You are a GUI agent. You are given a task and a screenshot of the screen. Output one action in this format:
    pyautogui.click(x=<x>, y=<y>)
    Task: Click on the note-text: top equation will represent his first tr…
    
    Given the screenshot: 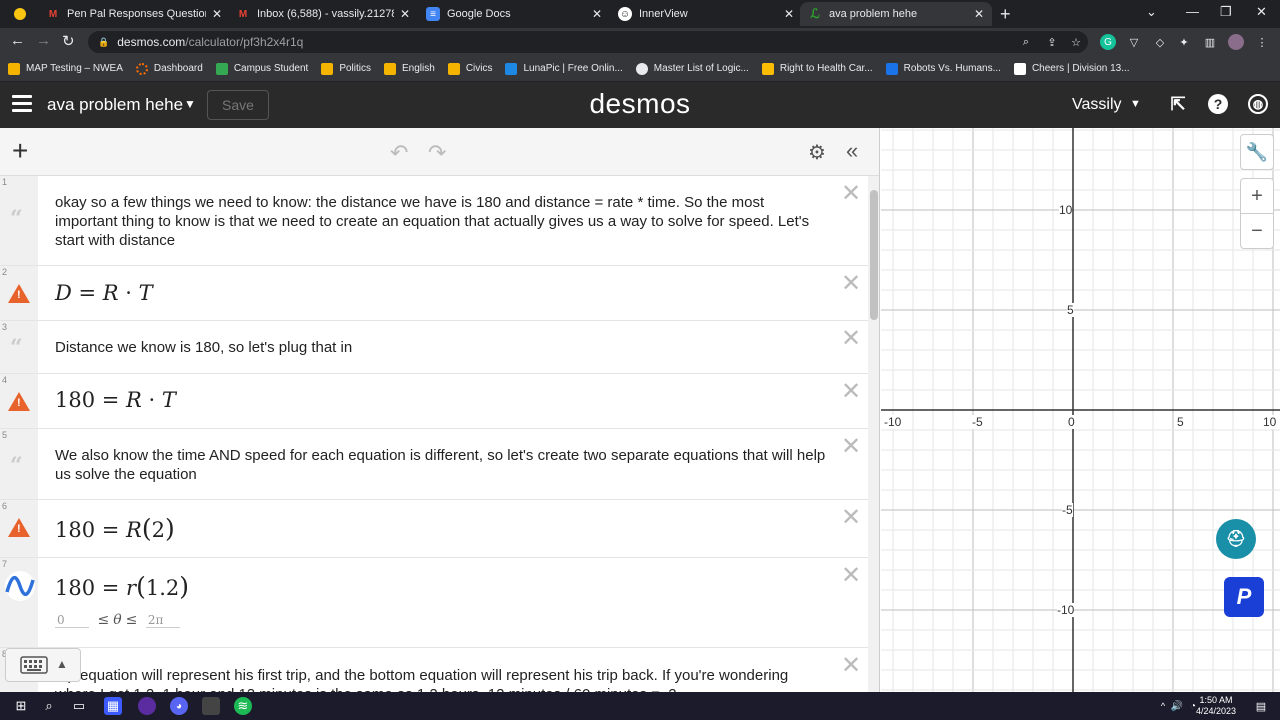 What is the action you would take?
    pyautogui.click(x=442, y=679)
    